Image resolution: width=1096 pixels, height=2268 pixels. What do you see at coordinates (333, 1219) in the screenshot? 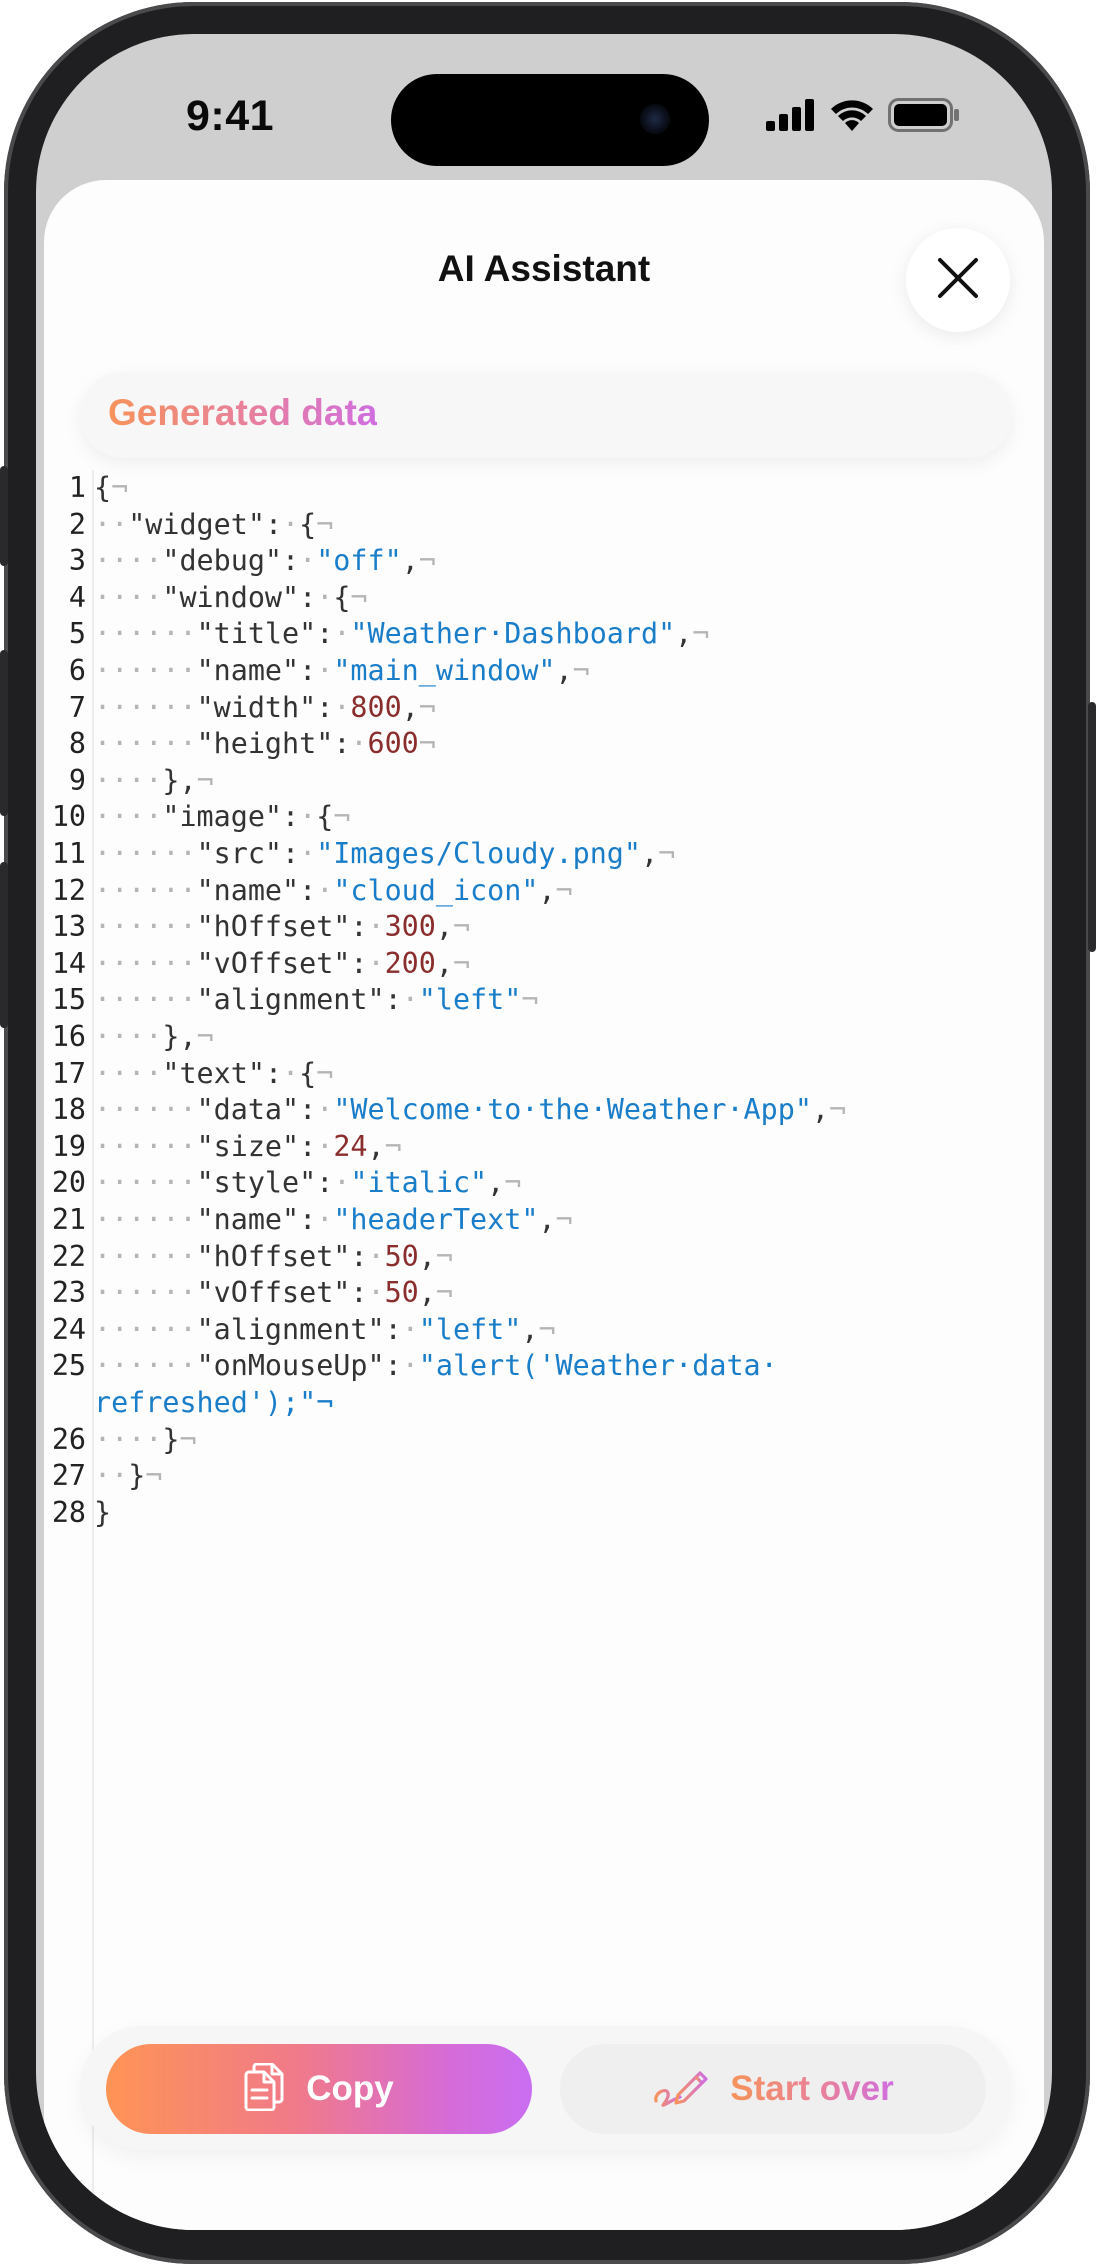
I see `code-text: ······"name":·"headerText",¬` at bounding box center [333, 1219].